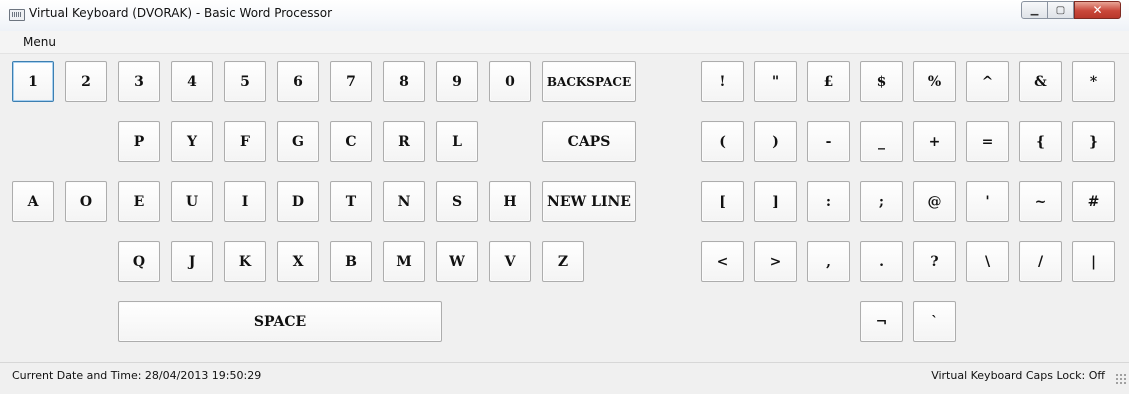  What do you see at coordinates (192, 261) in the screenshot?
I see `key-j: J` at bounding box center [192, 261].